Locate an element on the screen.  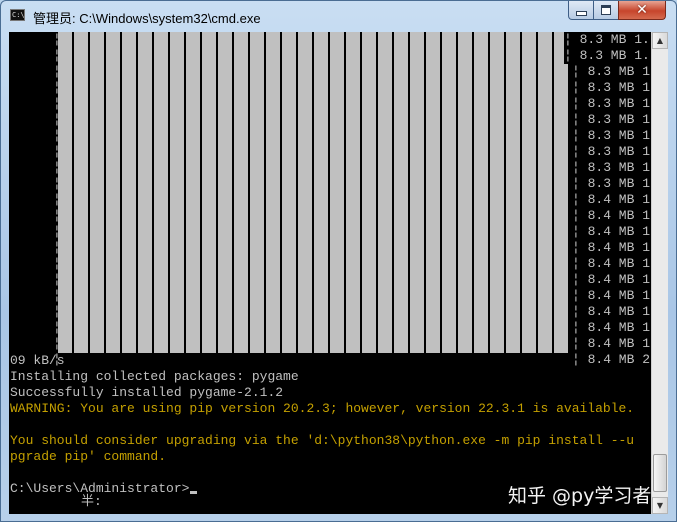
close-button: ✕ is located at coordinates (642, 10).